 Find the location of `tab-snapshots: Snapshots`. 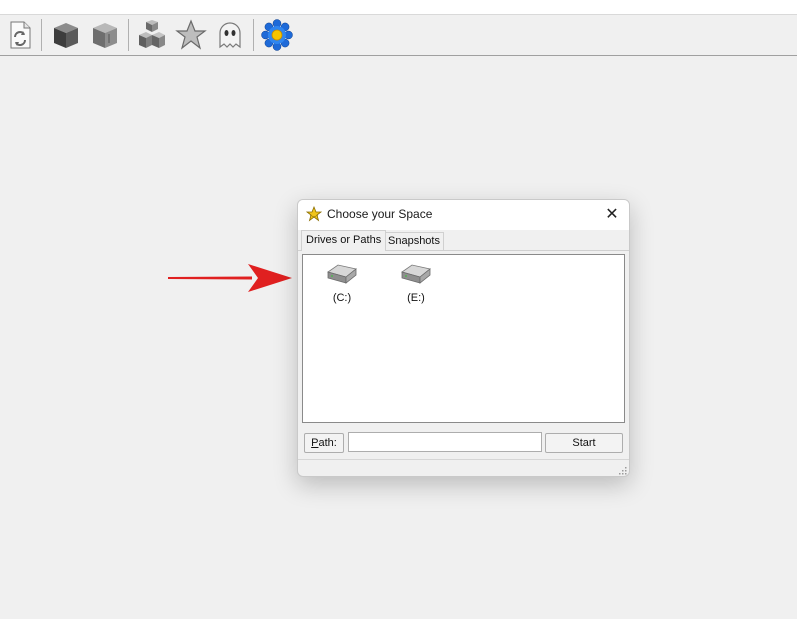

tab-snapshots: Snapshots is located at coordinates (414, 241).